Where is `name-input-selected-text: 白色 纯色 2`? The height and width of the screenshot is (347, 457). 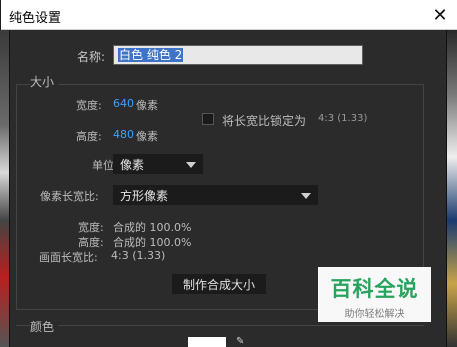
name-input-selected-text: 白色 纯色 2 is located at coordinates (151, 55).